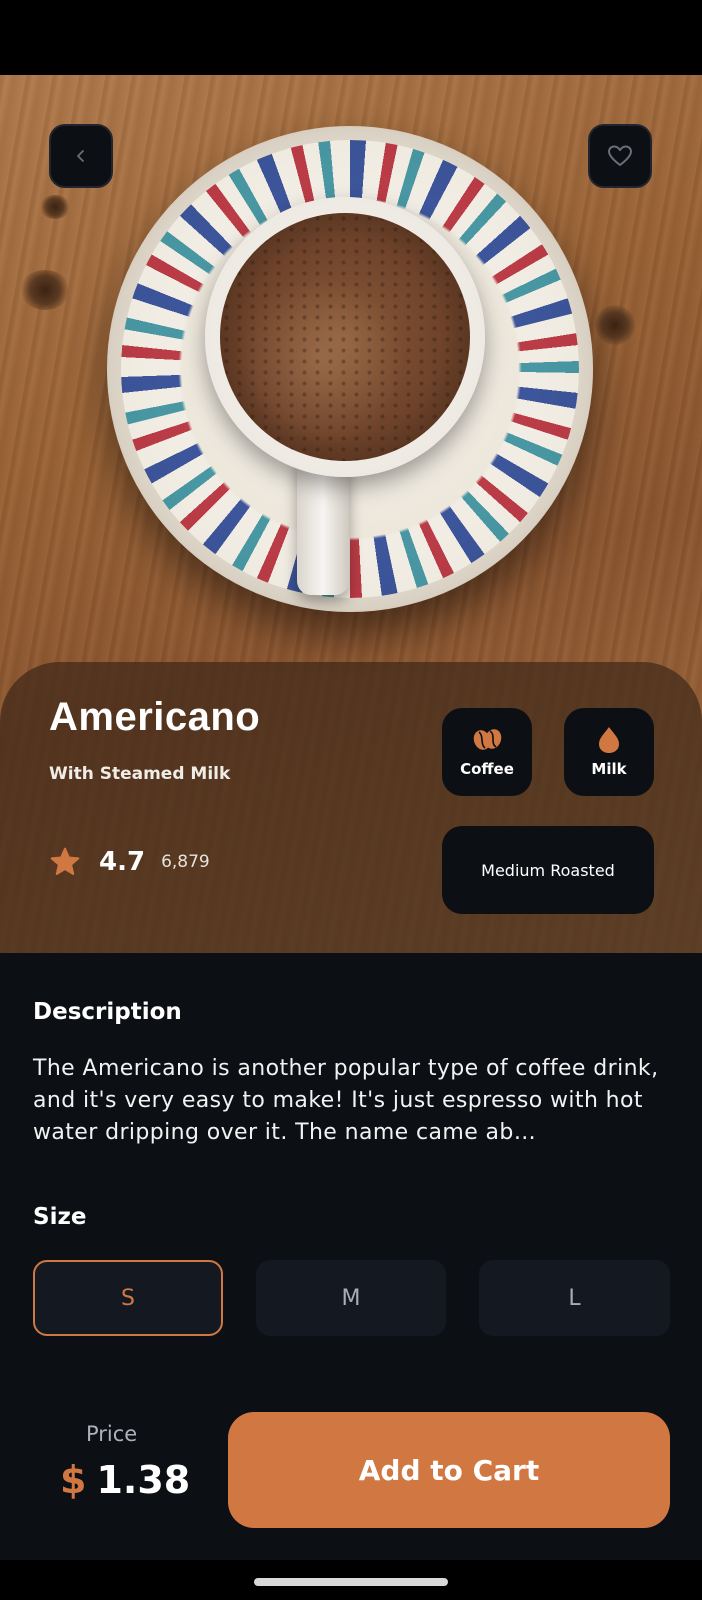 The height and width of the screenshot is (1600, 702). I want to click on size-option-l: L, so click(574, 1298).